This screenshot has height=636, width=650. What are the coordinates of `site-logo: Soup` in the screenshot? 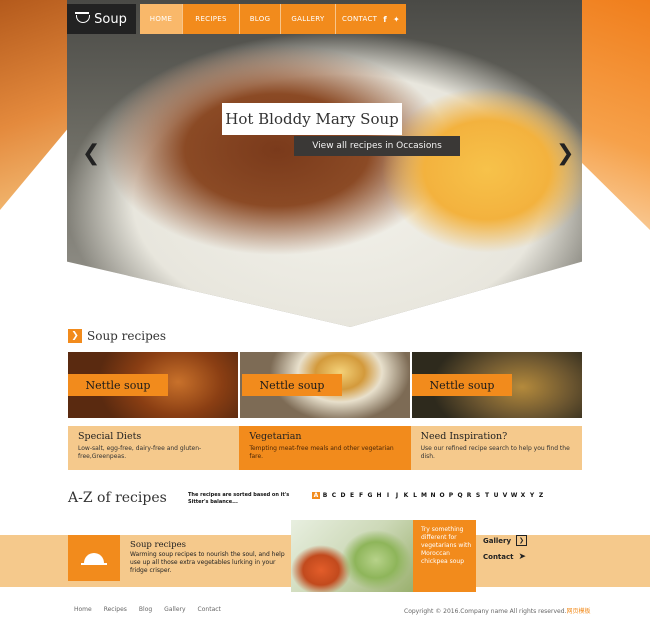 It's located at (101, 19).